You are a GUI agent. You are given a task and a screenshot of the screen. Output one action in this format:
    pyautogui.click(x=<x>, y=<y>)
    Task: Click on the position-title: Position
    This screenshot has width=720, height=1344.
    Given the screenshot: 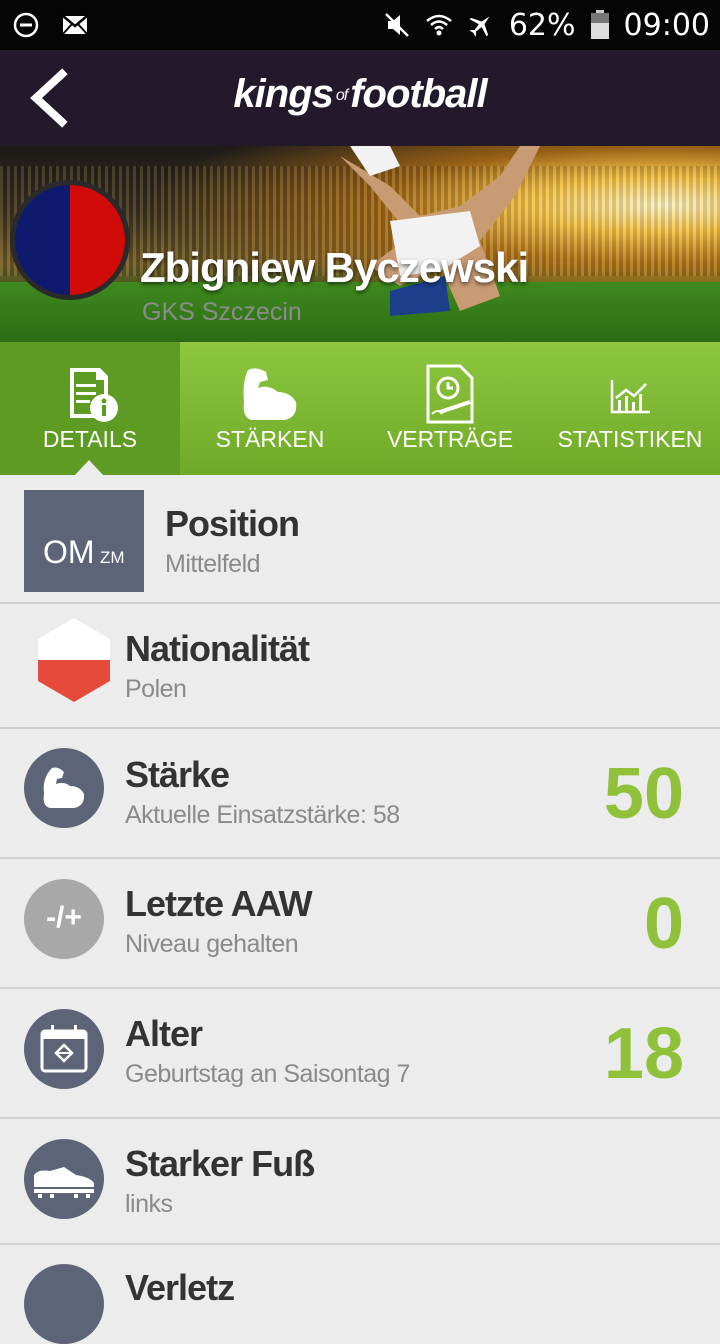 What is the action you would take?
    pyautogui.click(x=232, y=523)
    